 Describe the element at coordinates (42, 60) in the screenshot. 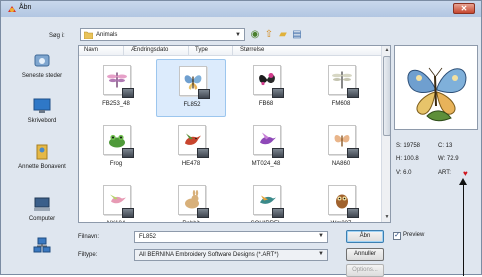

I see `recent-places-icon` at that location.